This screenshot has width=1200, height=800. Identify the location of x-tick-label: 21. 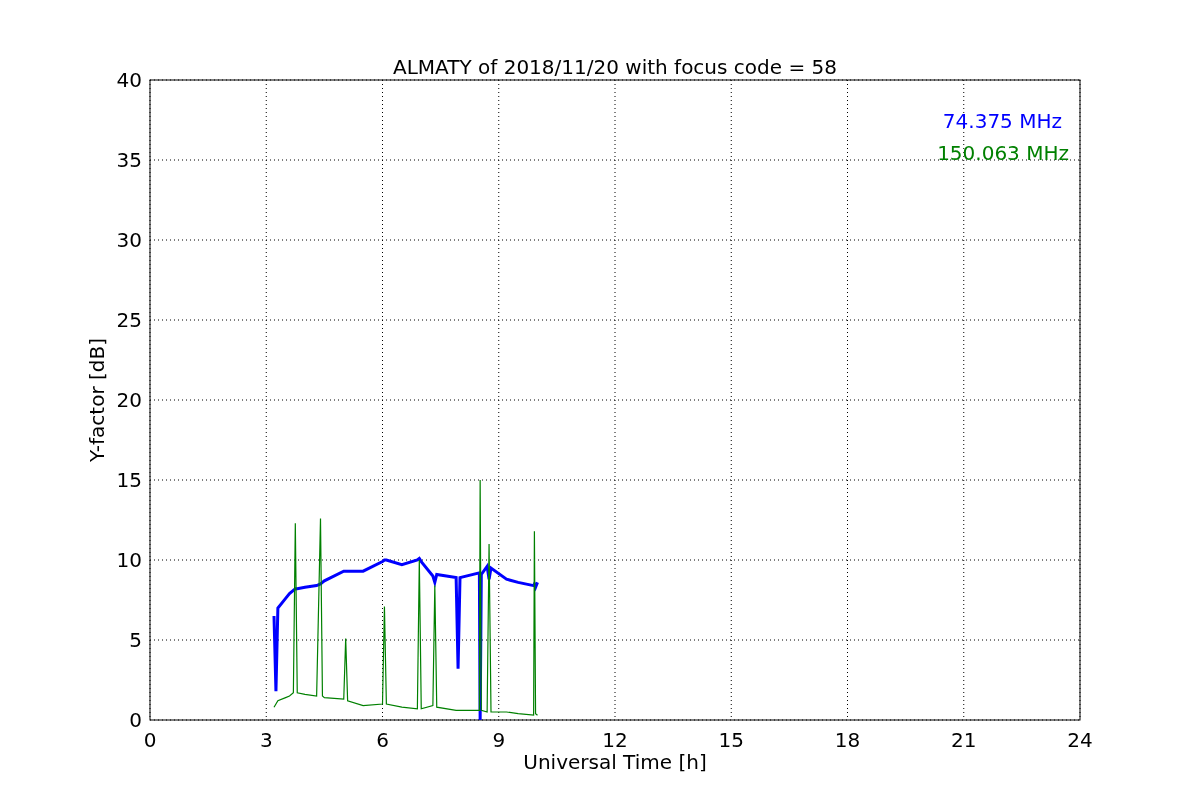
(964, 740).